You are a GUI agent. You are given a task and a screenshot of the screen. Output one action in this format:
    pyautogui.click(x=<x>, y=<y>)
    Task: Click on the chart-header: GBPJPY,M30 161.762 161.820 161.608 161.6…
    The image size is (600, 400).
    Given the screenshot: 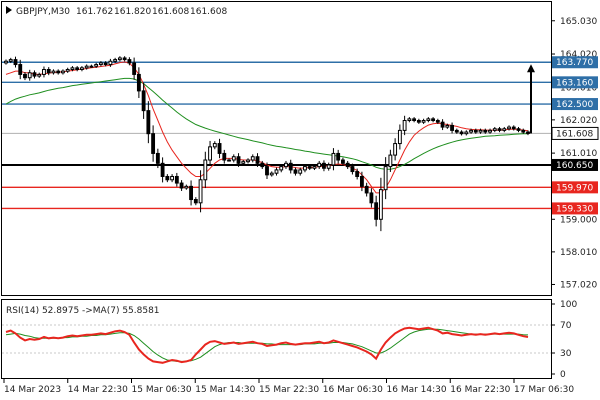 What is the action you would take?
    pyautogui.click(x=116, y=11)
    